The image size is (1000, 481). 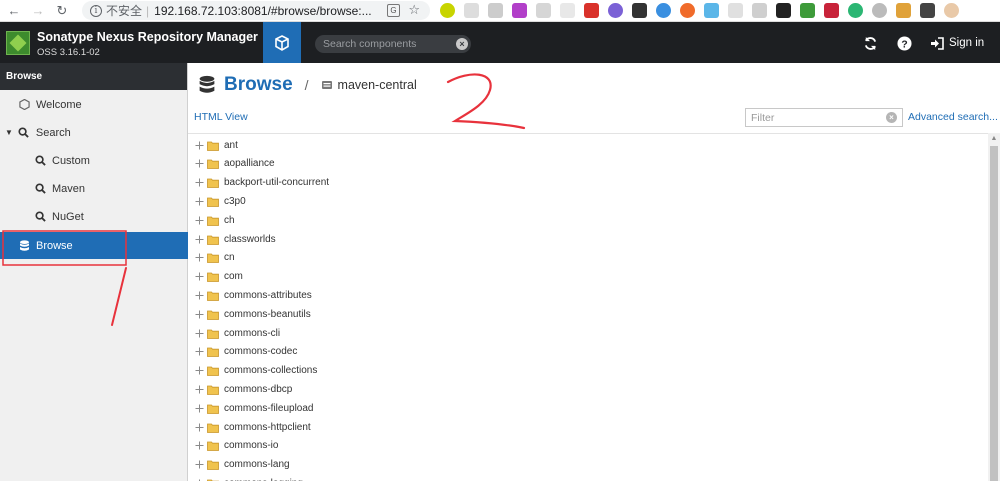 I want to click on hexagon-icon, so click(x=24, y=105).